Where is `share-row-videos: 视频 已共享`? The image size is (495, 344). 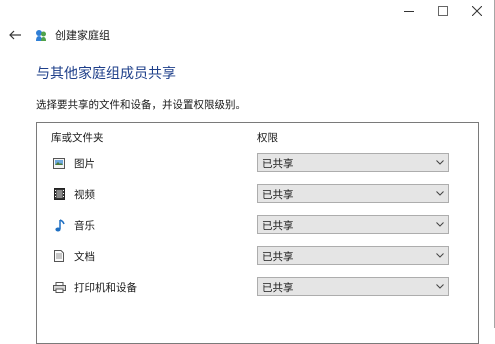
share-row-videos: 视频 已共享 is located at coordinates (257, 194).